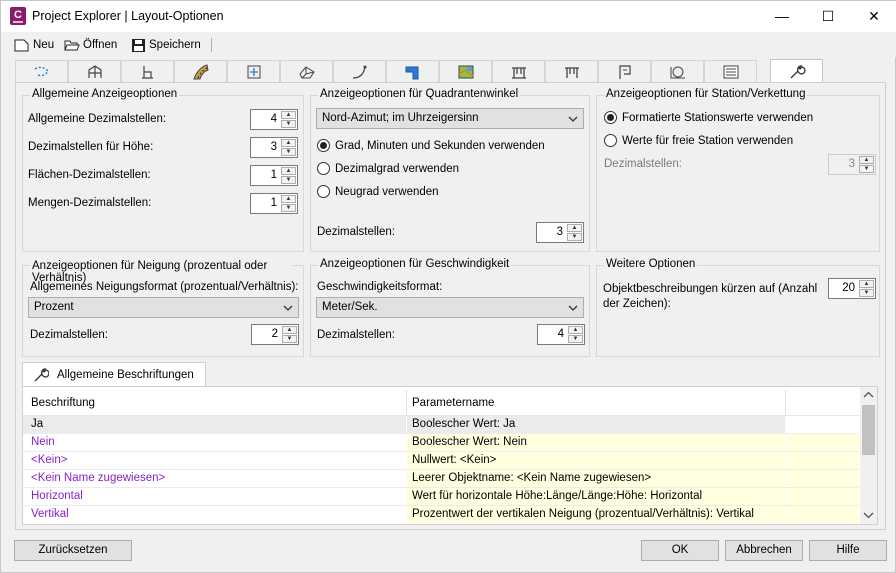 The image size is (896, 573). What do you see at coordinates (730, 71) in the screenshot?
I see `tab-list` at bounding box center [730, 71].